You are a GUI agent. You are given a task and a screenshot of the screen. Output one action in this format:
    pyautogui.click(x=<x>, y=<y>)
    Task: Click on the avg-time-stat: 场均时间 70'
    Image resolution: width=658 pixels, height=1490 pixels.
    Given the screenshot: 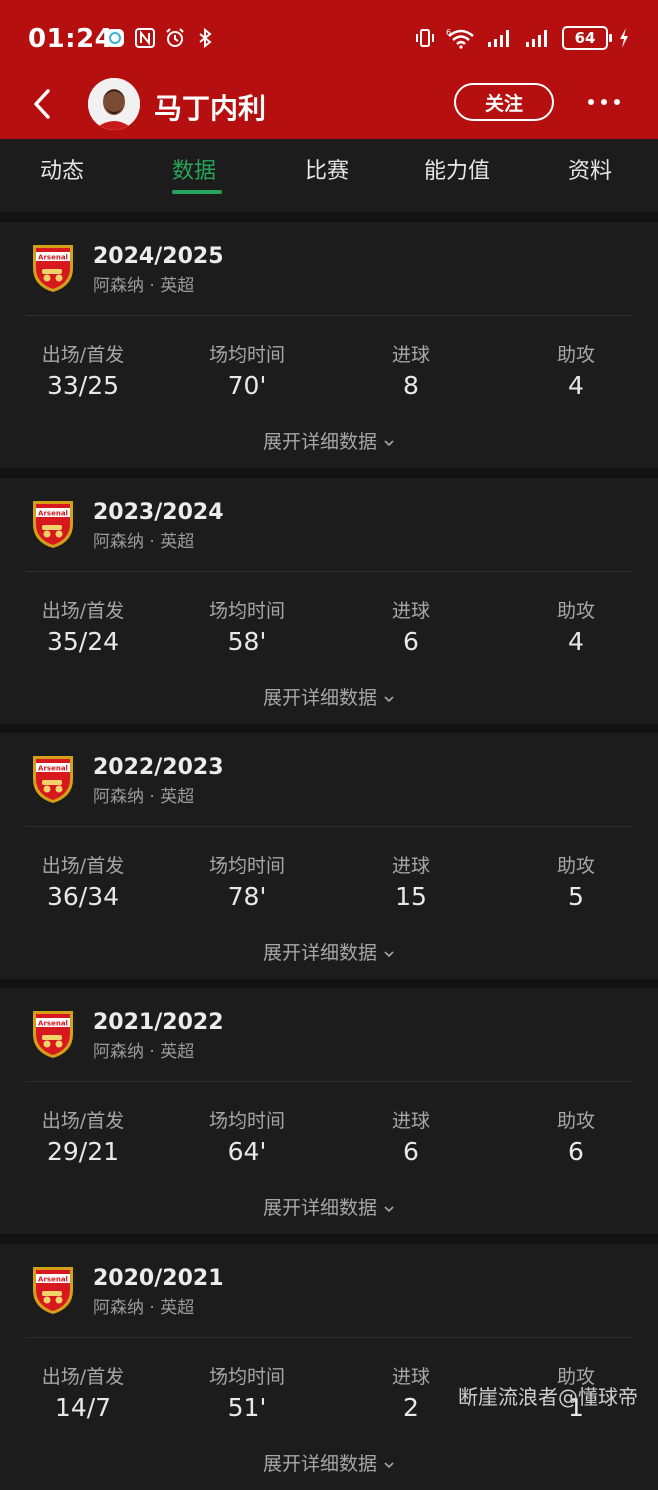 What is the action you would take?
    pyautogui.click(x=247, y=370)
    